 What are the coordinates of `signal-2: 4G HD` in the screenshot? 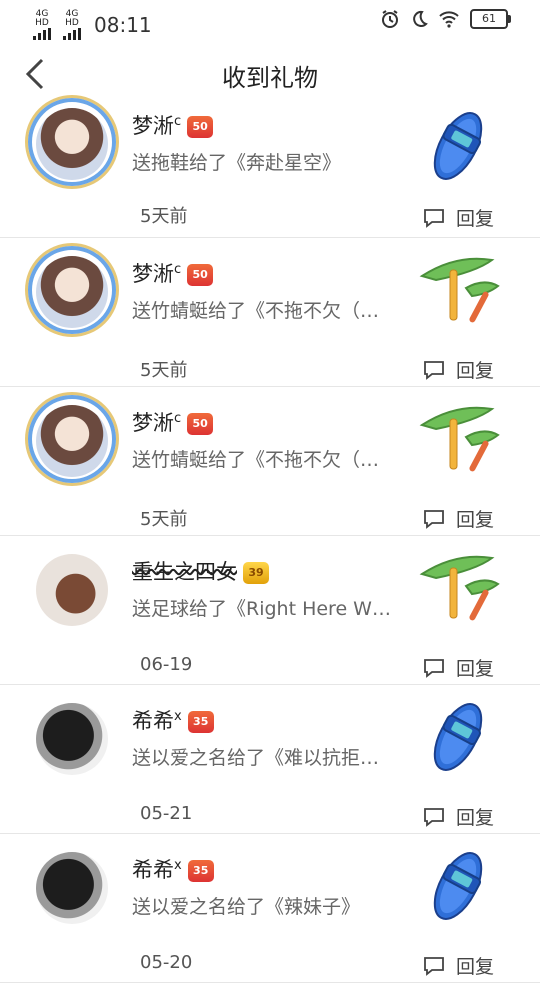 It's located at (72, 25).